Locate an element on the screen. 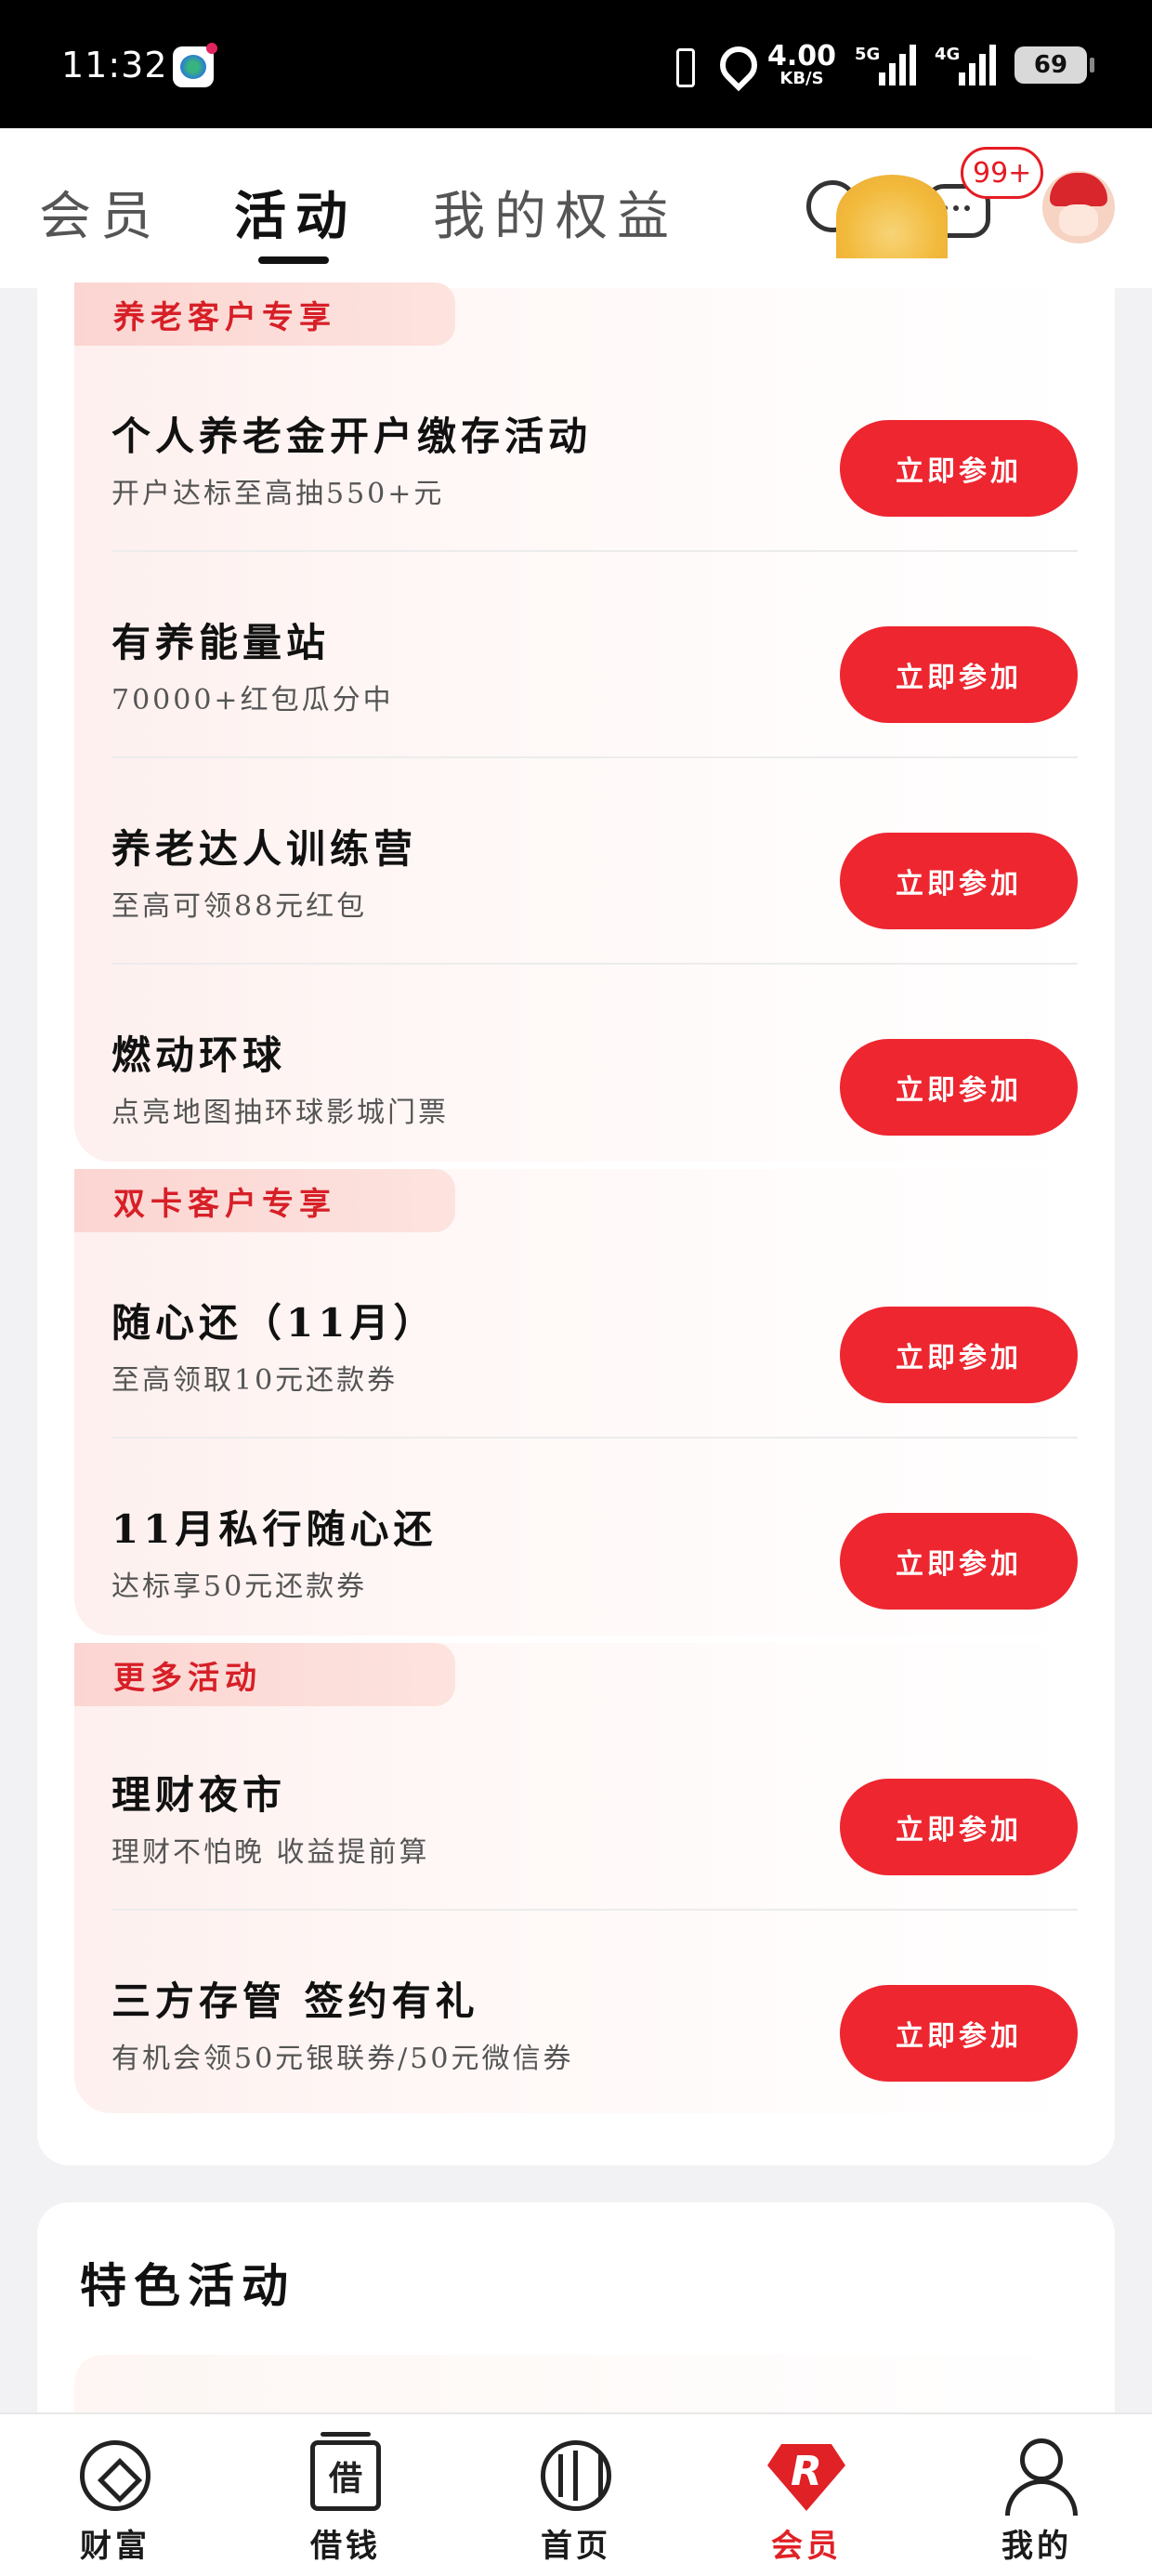  nav-item-borrow: 借 借钱 is located at coordinates (345, 2495).